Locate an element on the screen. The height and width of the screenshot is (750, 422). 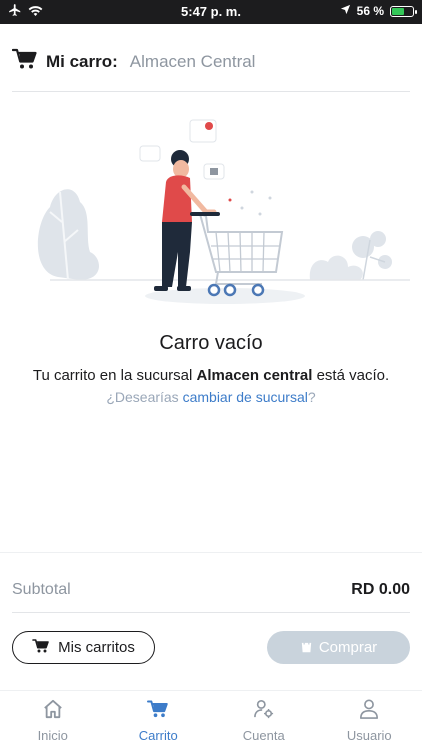
my-carts-label: Mis carritos is located at coordinates (96, 647).